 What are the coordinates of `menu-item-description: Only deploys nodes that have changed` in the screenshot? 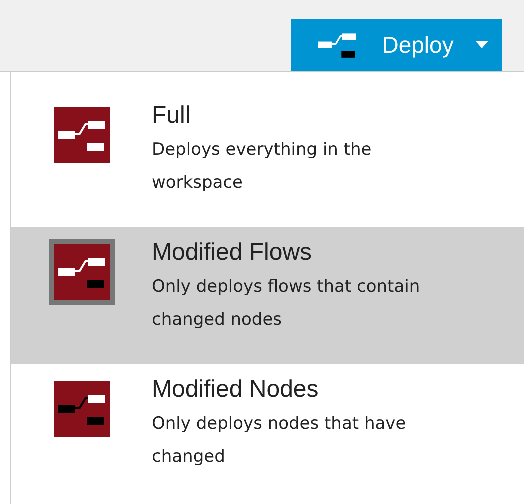 It's located at (280, 441).